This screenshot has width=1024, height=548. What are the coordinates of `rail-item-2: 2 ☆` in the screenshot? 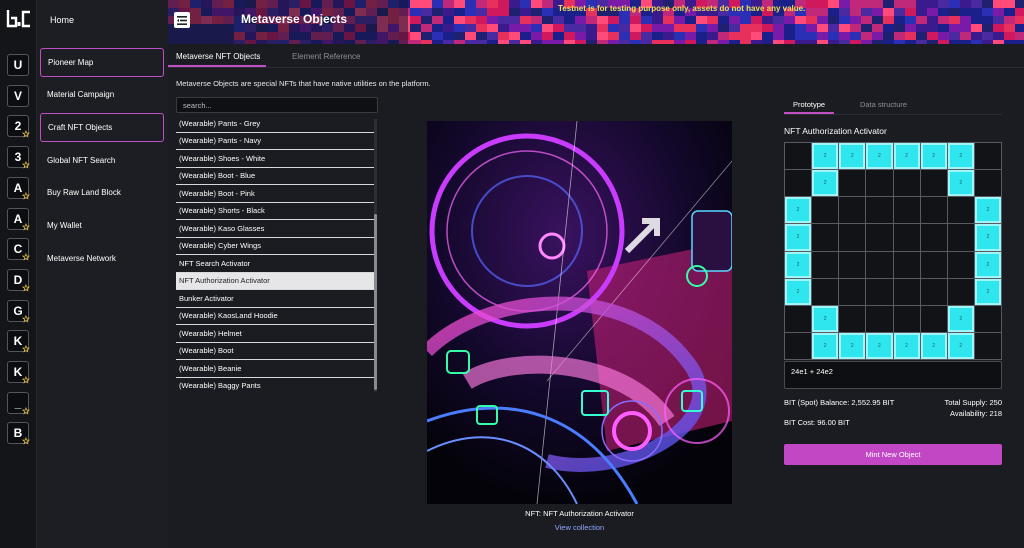 It's located at (18, 127).